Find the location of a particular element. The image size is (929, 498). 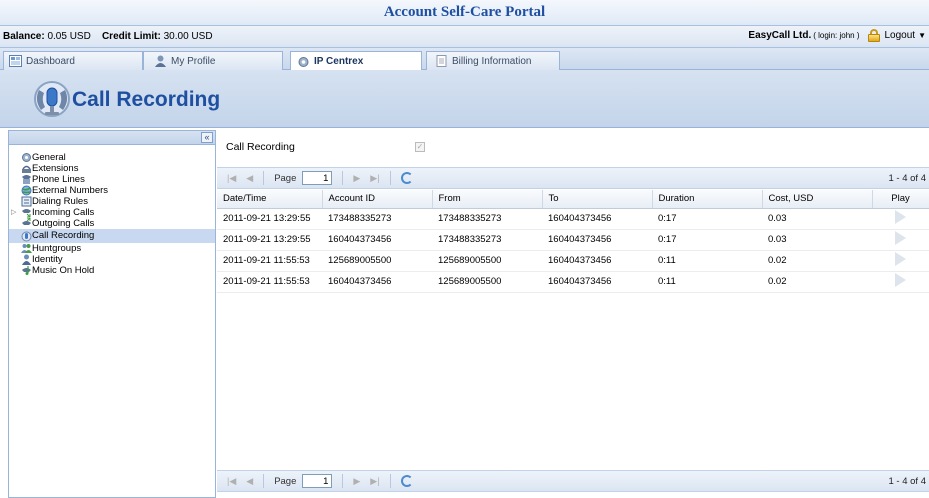

column-header-play: Play is located at coordinates (900, 199).